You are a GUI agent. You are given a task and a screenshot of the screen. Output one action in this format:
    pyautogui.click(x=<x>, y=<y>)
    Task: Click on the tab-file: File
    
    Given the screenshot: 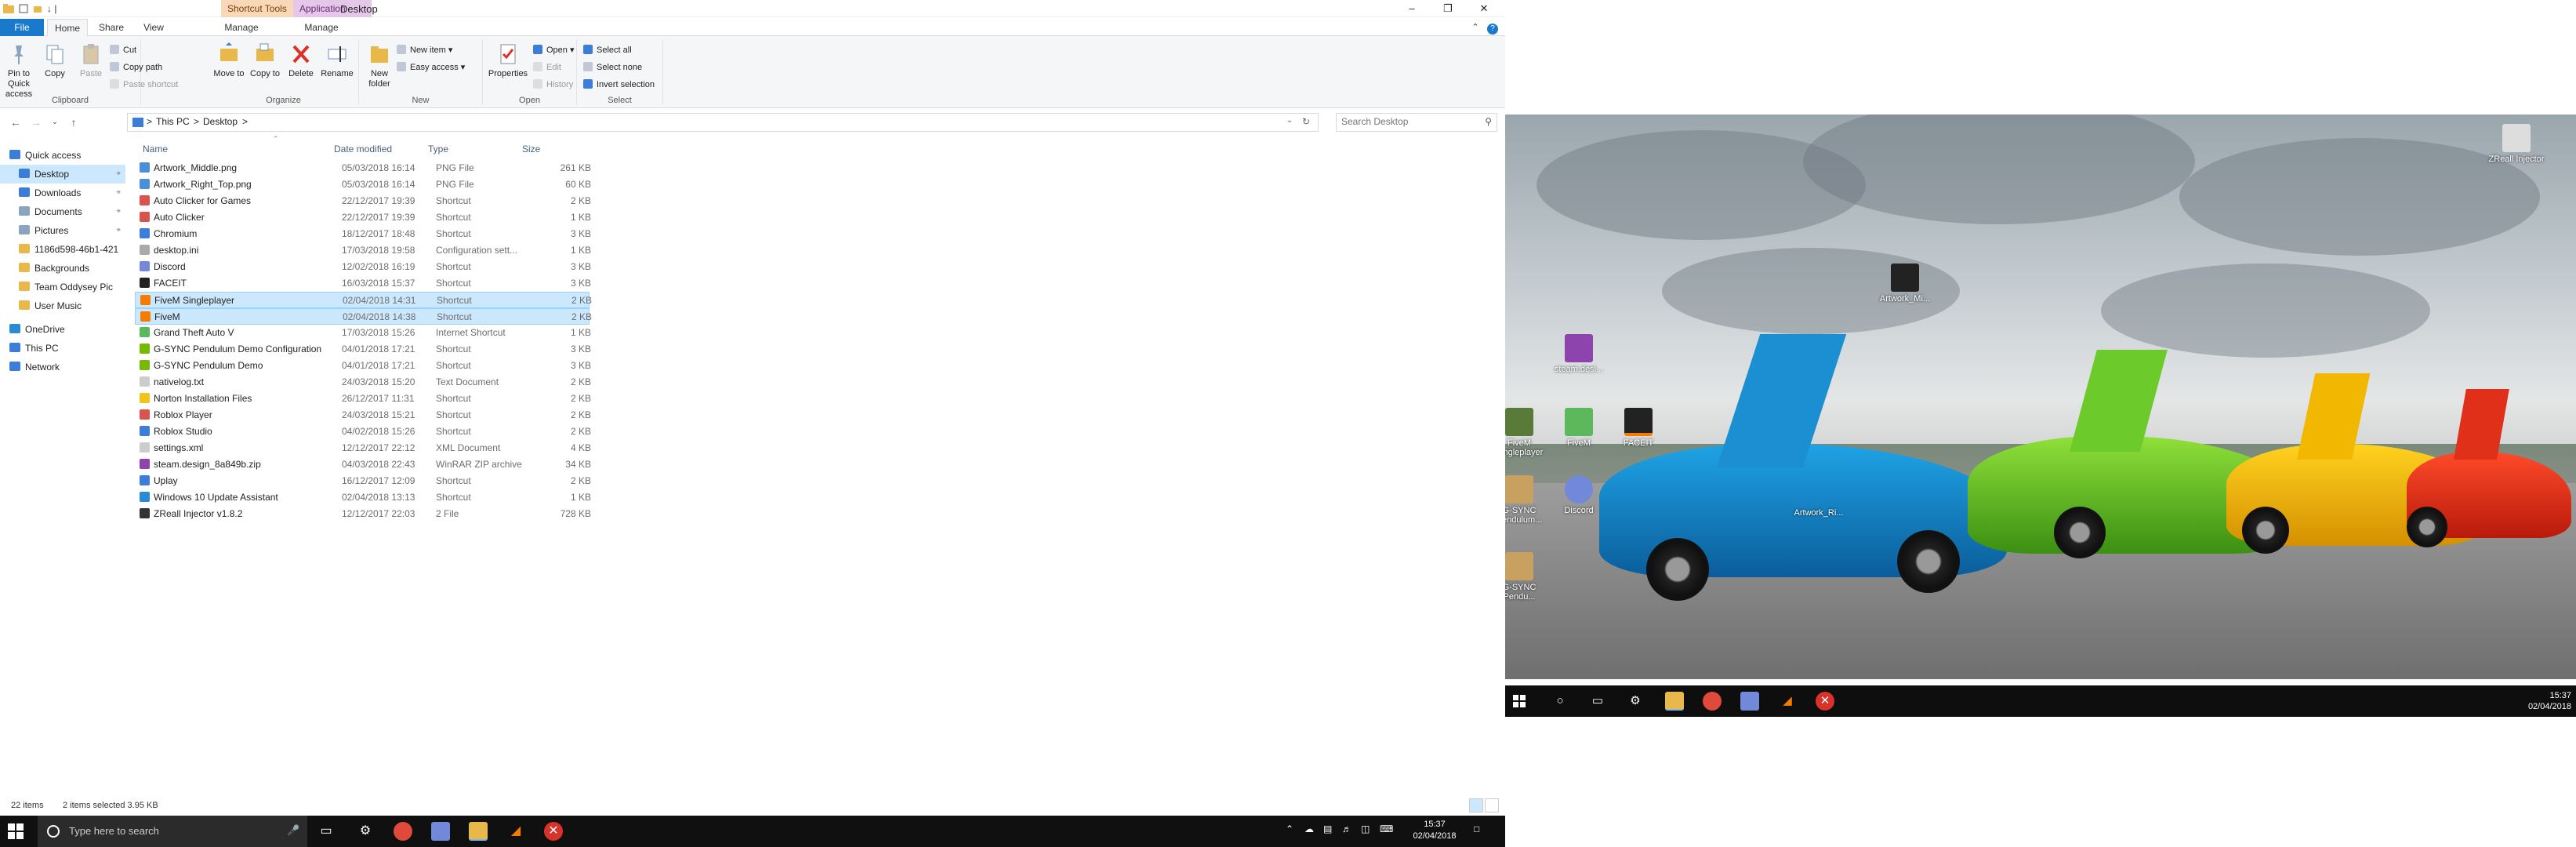 What is the action you would take?
    pyautogui.click(x=22, y=27)
    